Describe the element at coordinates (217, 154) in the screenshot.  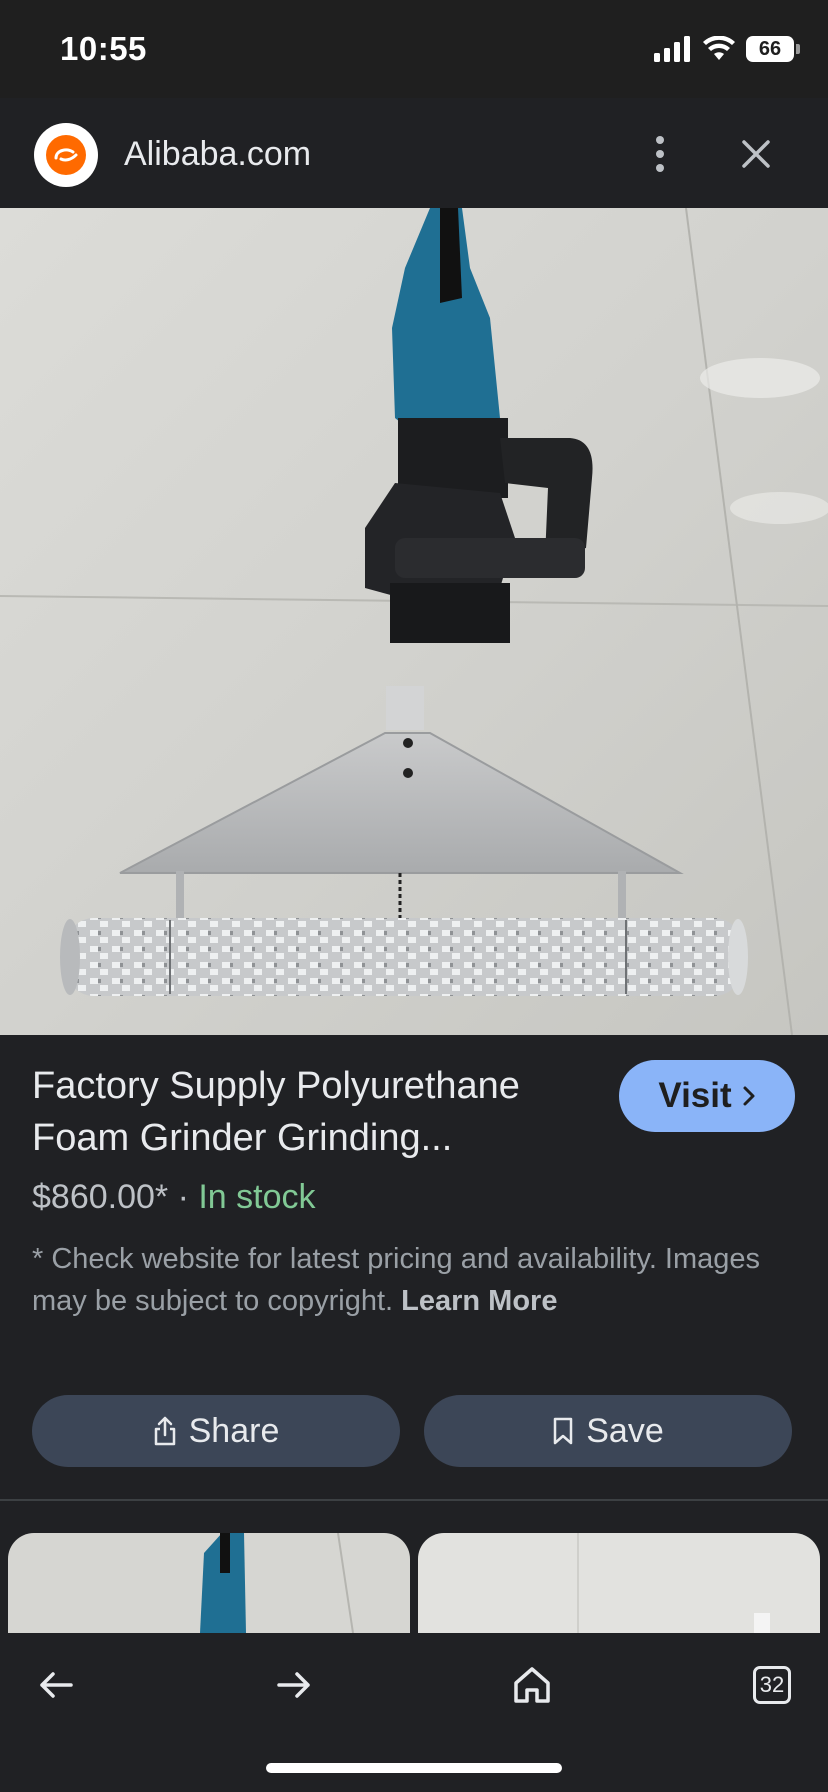
I see `site-title: Alibaba.com` at that location.